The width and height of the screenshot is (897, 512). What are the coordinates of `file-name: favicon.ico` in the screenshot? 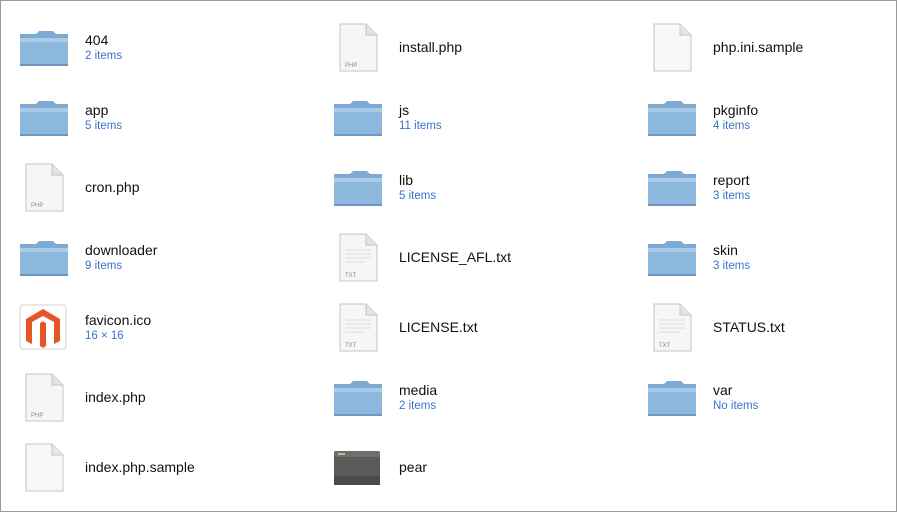 It's located at (118, 319).